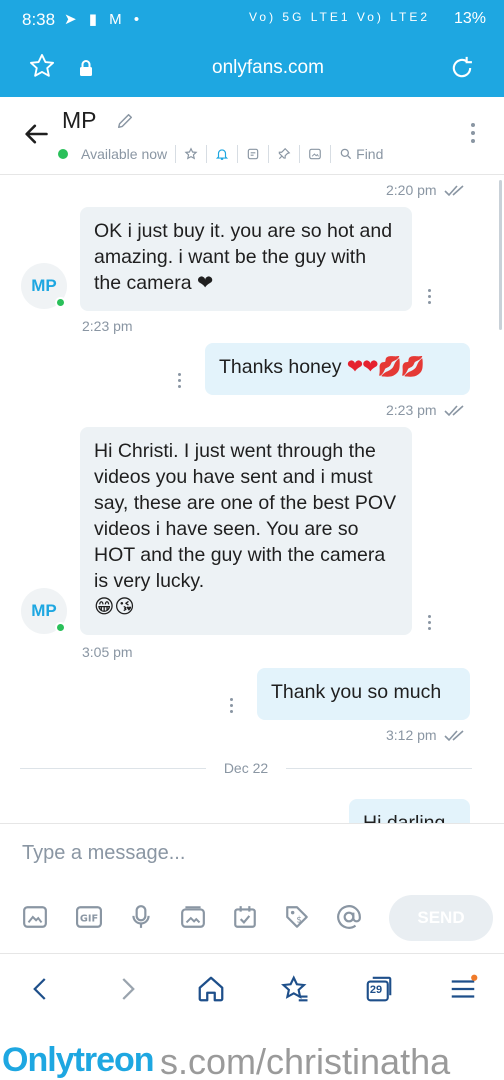  What do you see at coordinates (385, 367) in the screenshot?
I see `emoji: ❤❤💋💋` at bounding box center [385, 367].